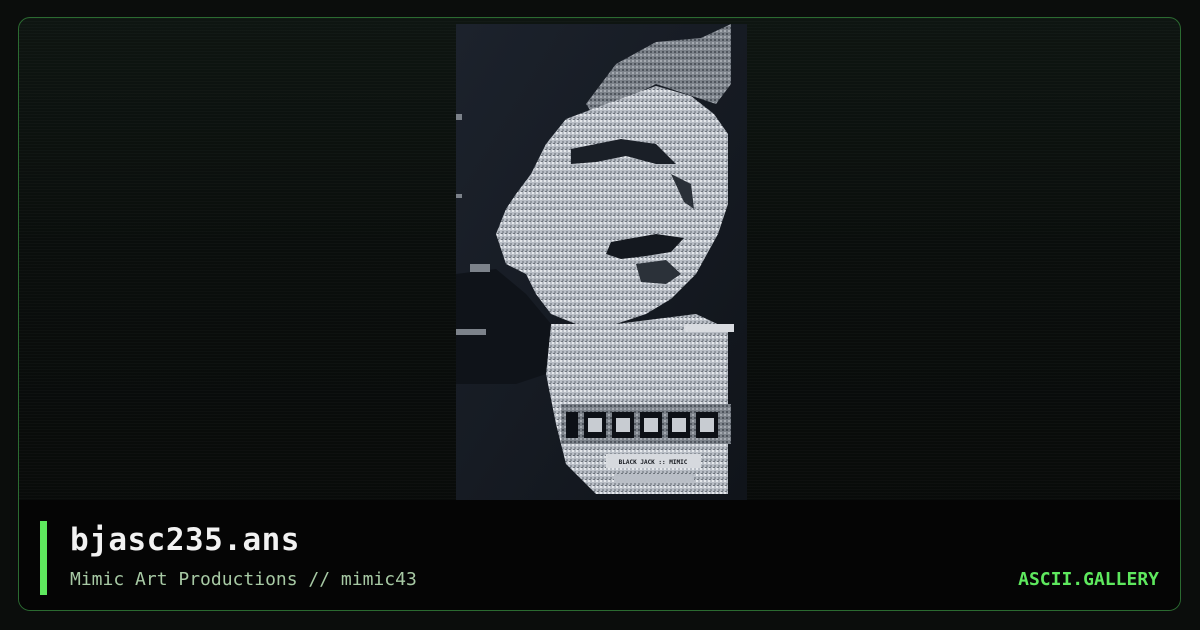 The image size is (1200, 630). I want to click on artwork-tagline: BLACK JACK :: MIMIC, so click(653, 462).